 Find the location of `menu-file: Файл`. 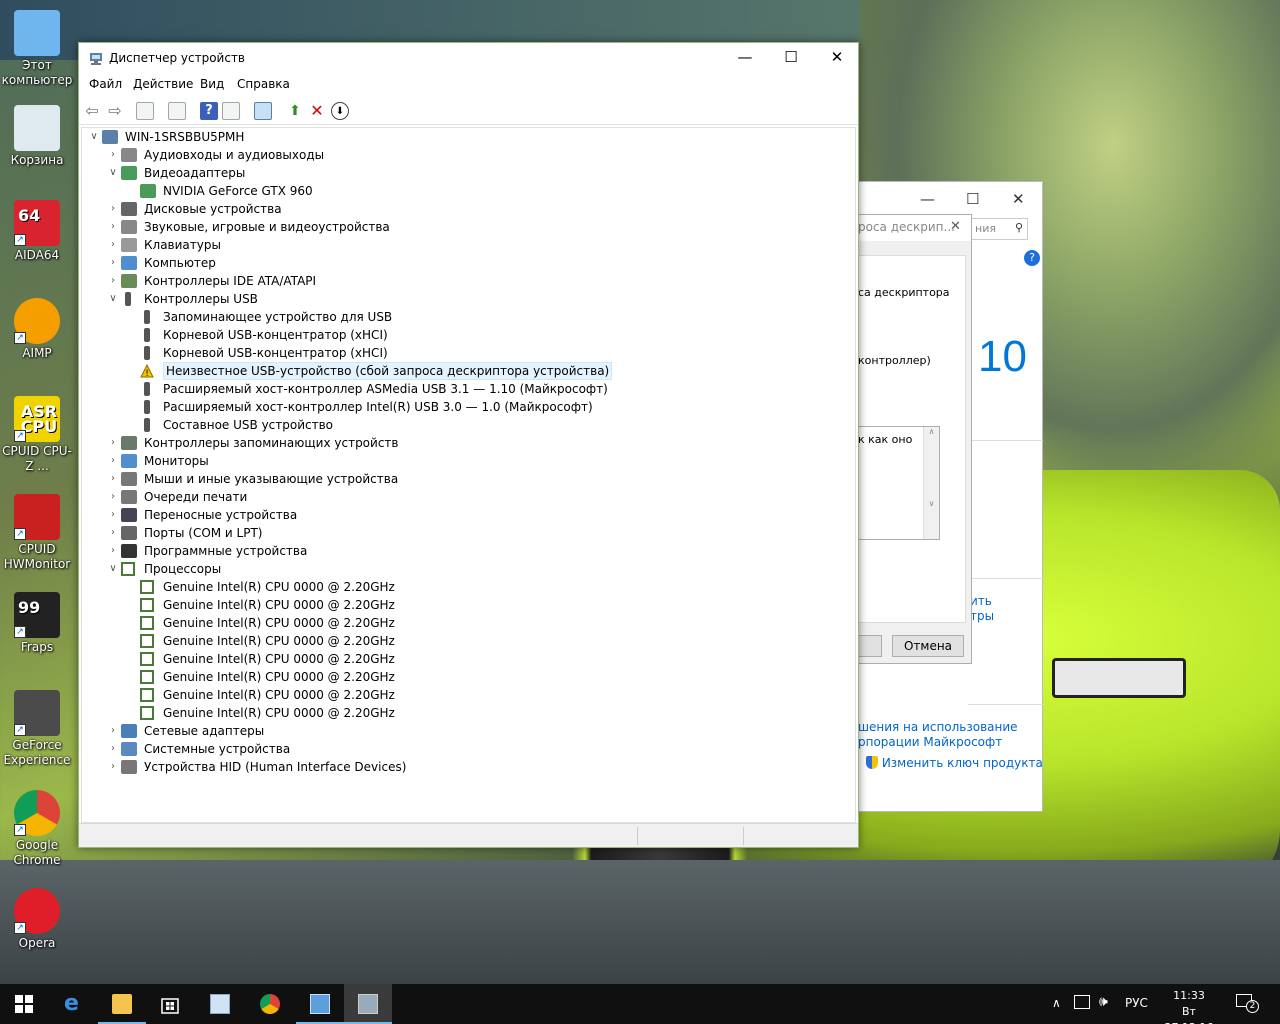

menu-file: Файл is located at coordinates (105, 84).